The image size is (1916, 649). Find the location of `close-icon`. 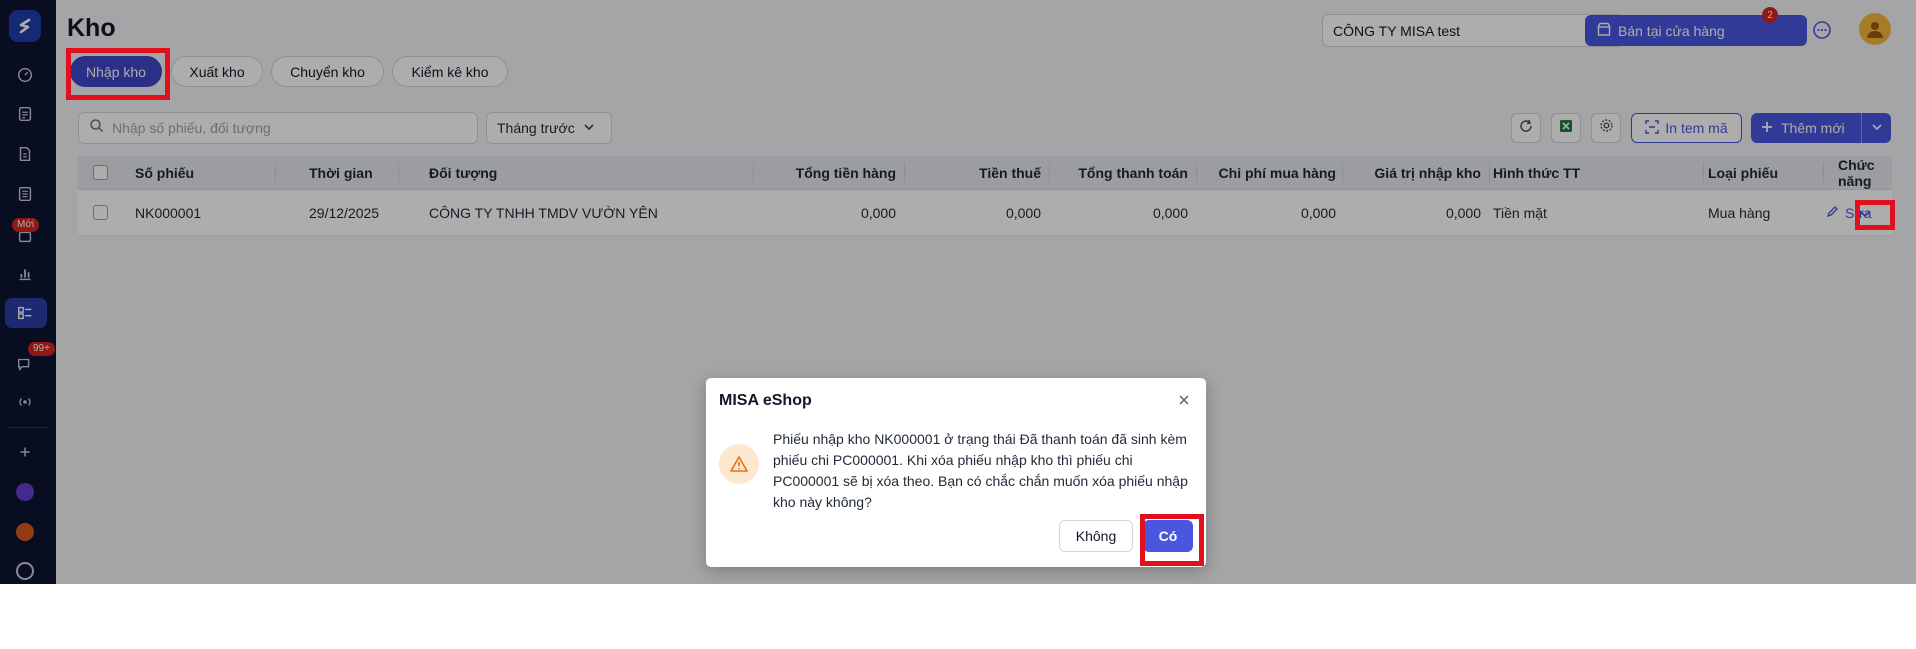

close-icon is located at coordinates (1184, 400).